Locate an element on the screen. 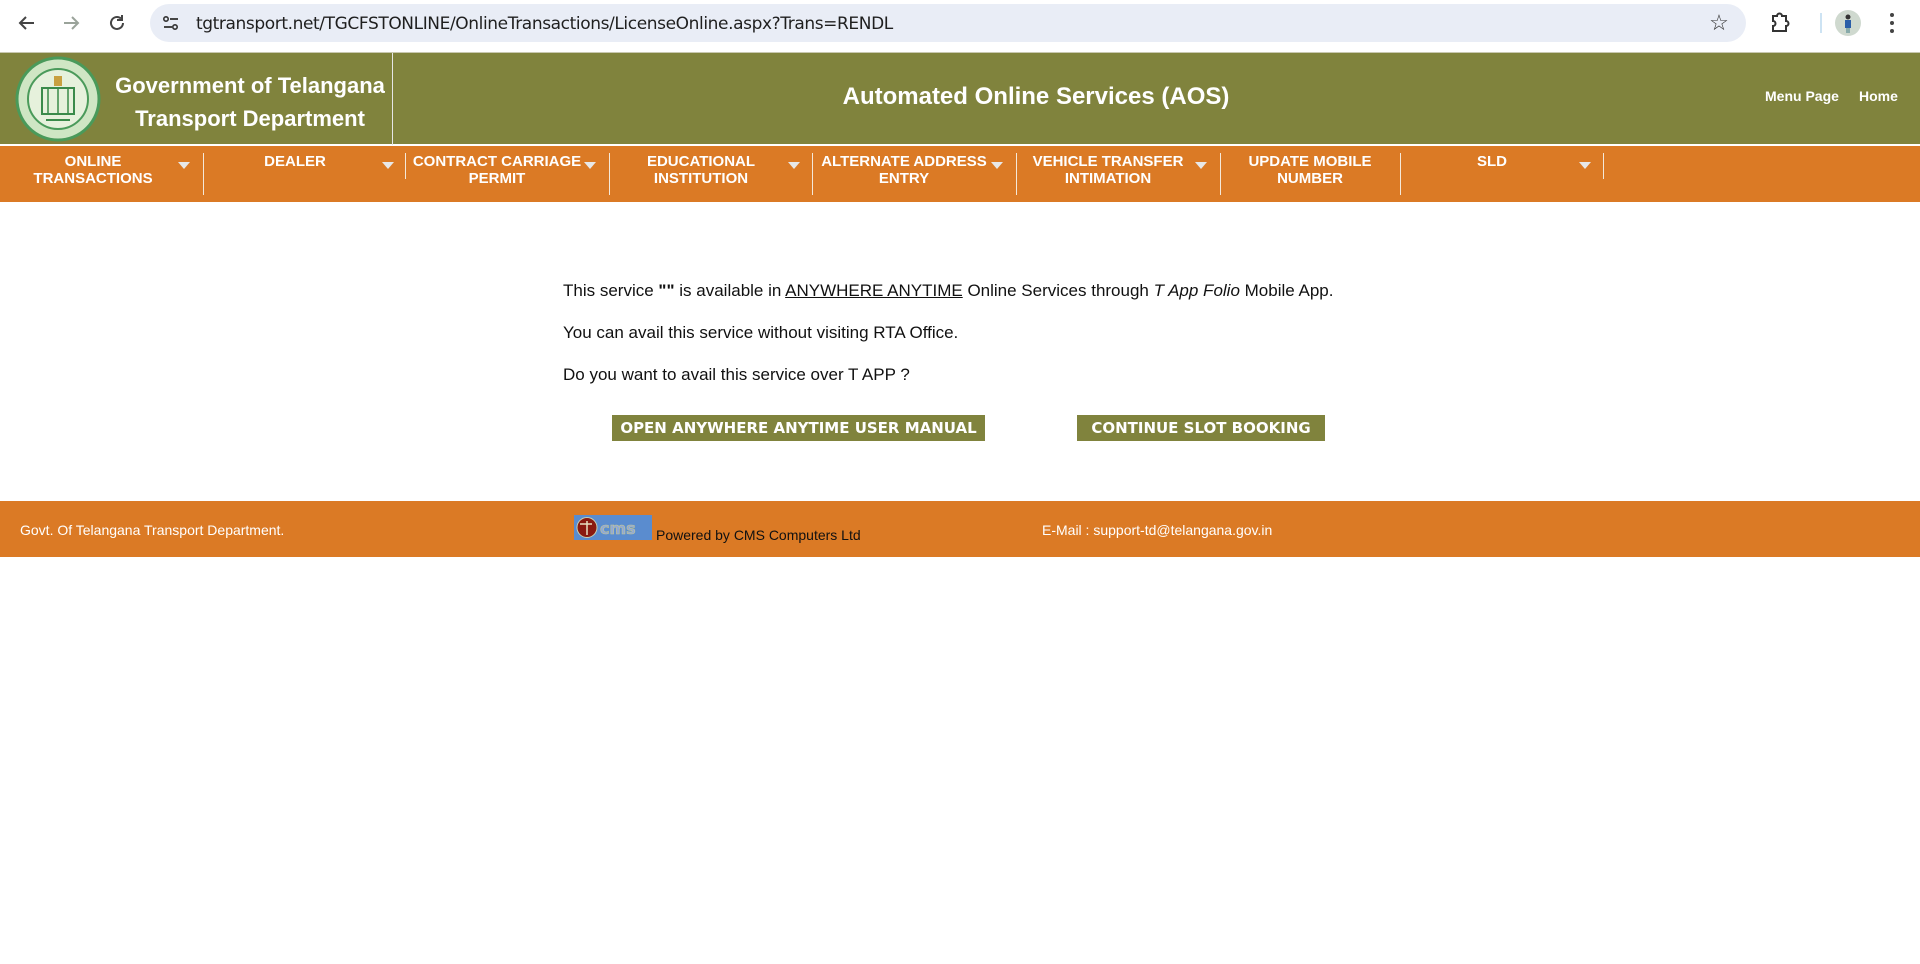 The image size is (1920, 964). gov-line2: Transport Department is located at coordinates (250, 118).